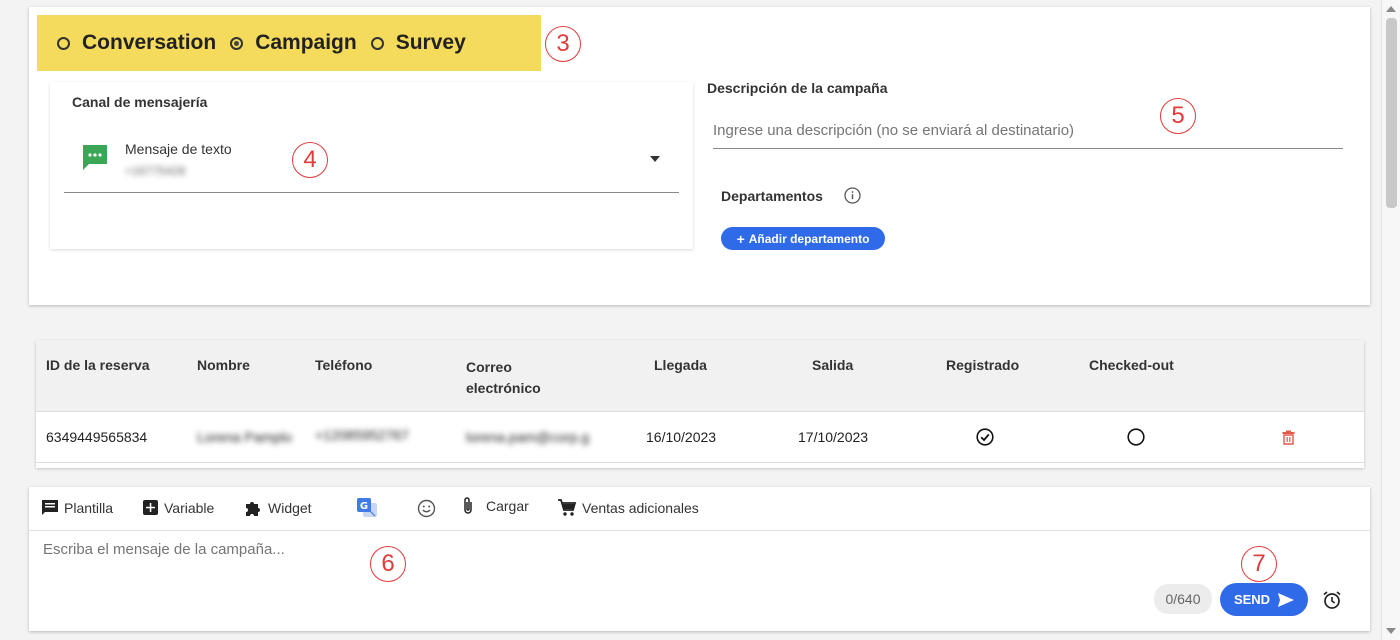 This screenshot has width=1400, height=640. I want to click on scroll-up-arrow-icon, so click(1391, 9).